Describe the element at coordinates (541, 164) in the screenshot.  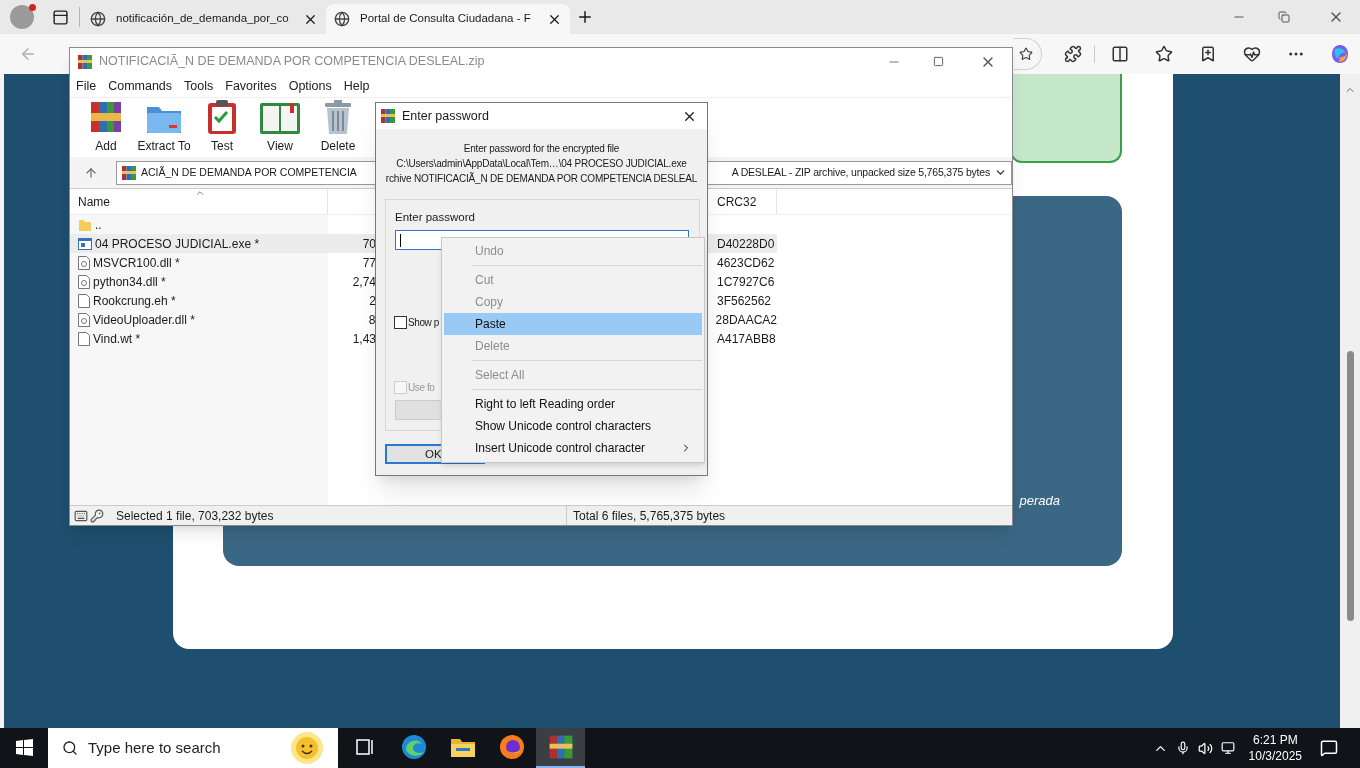
I see `dialog-message: C:\Users\admin\AppData\Local\Tem…\04 PROCESO JUDICIAL.exe` at that location.